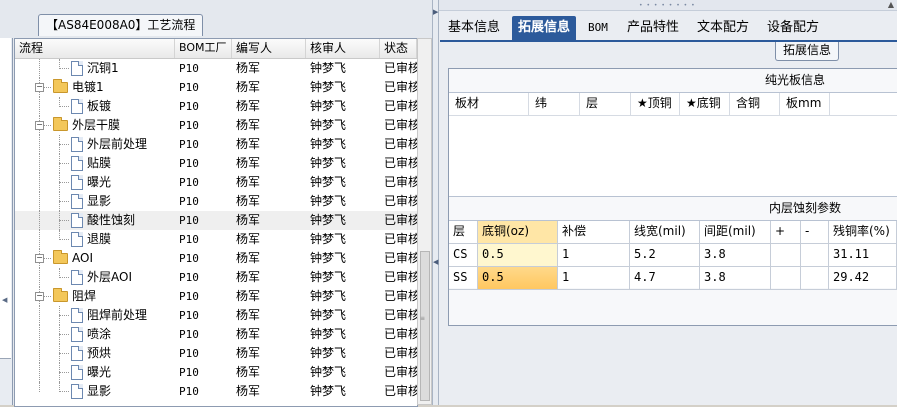 The width and height of the screenshot is (897, 407). I want to click on tree-node: 板镀, so click(95, 106).